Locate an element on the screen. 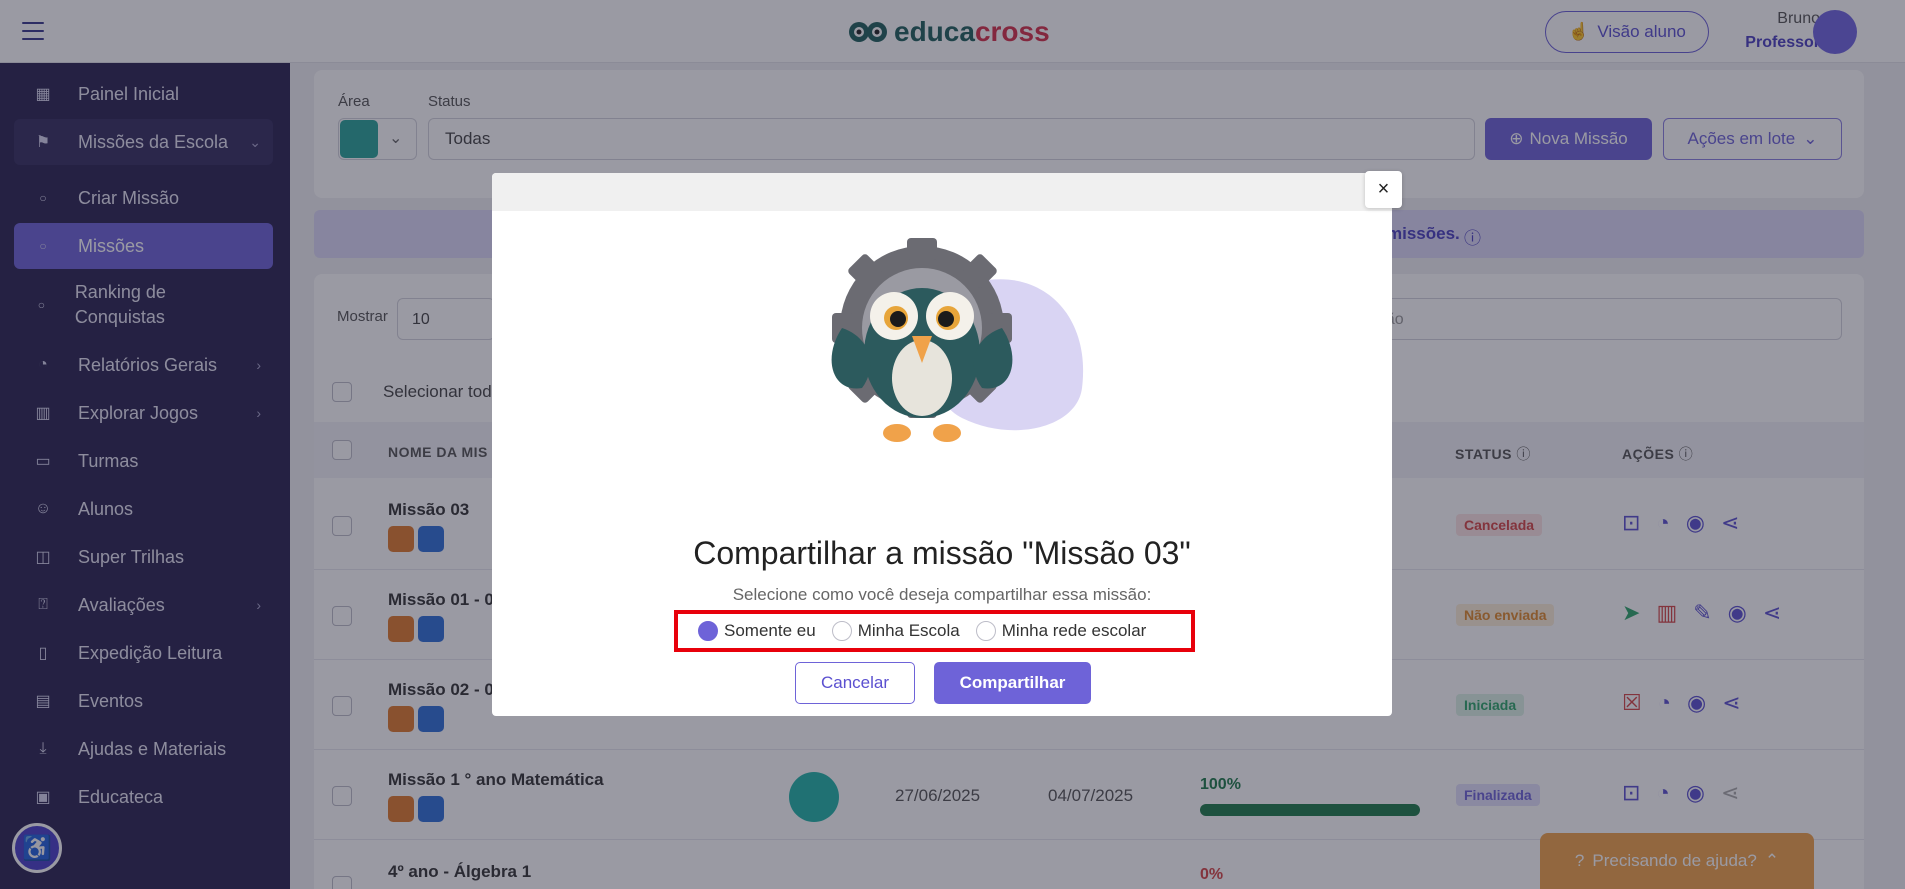  share-button: Compartilhar is located at coordinates (1012, 683).